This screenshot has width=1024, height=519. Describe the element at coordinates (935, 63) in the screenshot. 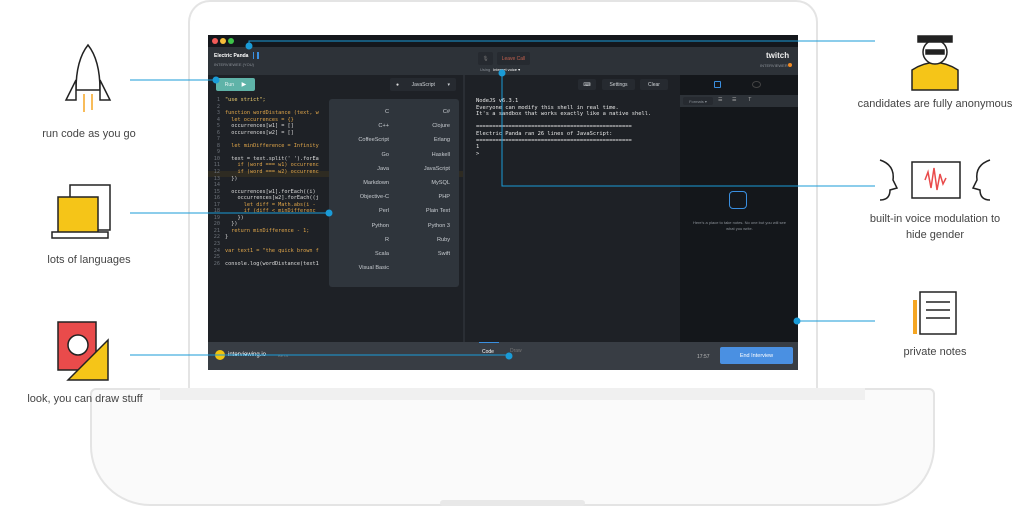

I see `anonymous-icon` at that location.